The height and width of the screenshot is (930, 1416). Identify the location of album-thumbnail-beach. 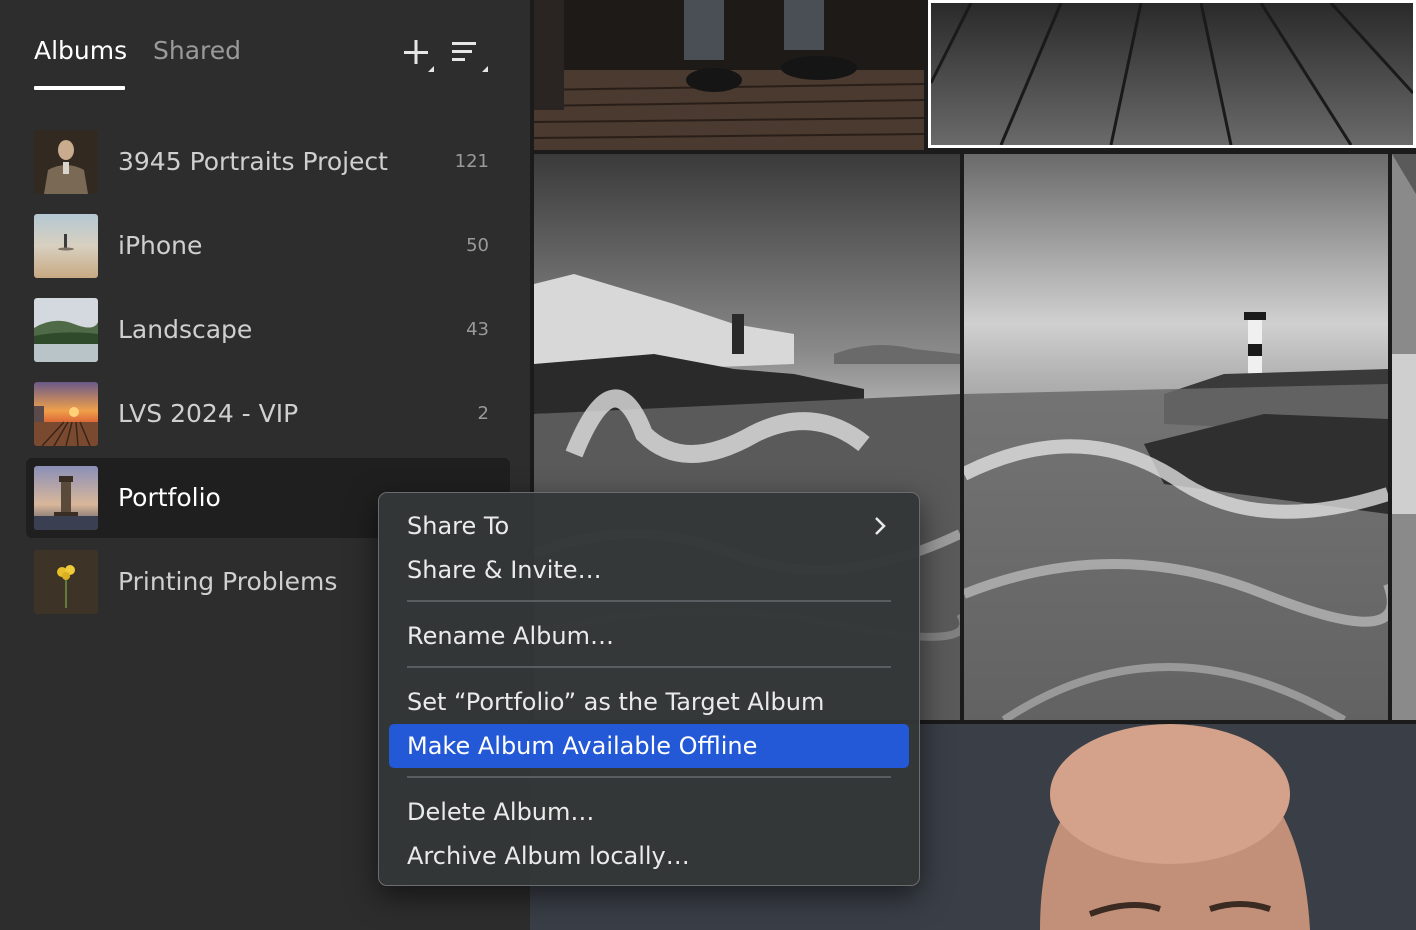
(66, 246).